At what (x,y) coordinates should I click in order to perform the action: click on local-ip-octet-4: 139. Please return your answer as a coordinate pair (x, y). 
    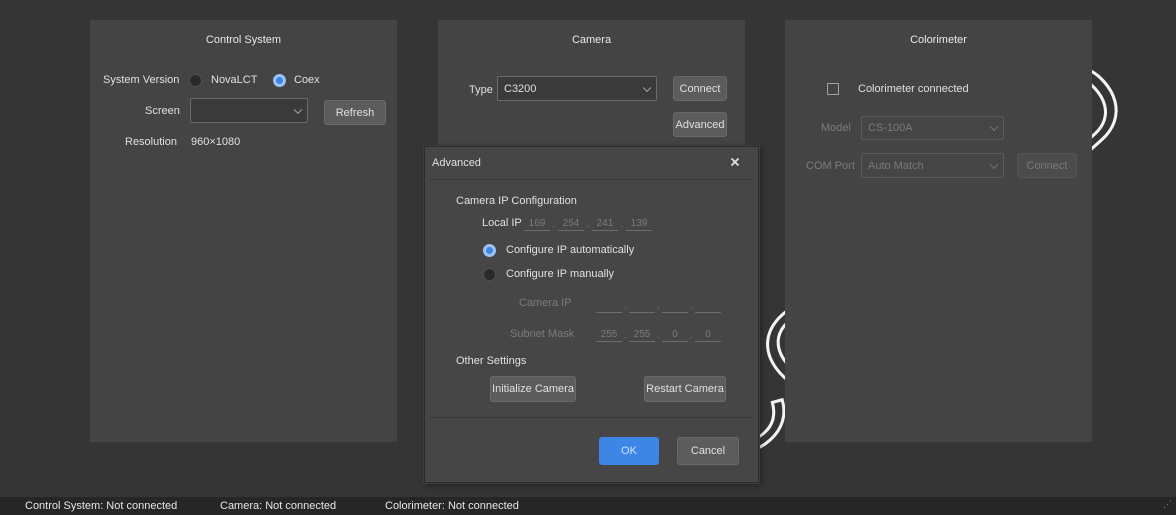
    Looking at the image, I should click on (639, 224).